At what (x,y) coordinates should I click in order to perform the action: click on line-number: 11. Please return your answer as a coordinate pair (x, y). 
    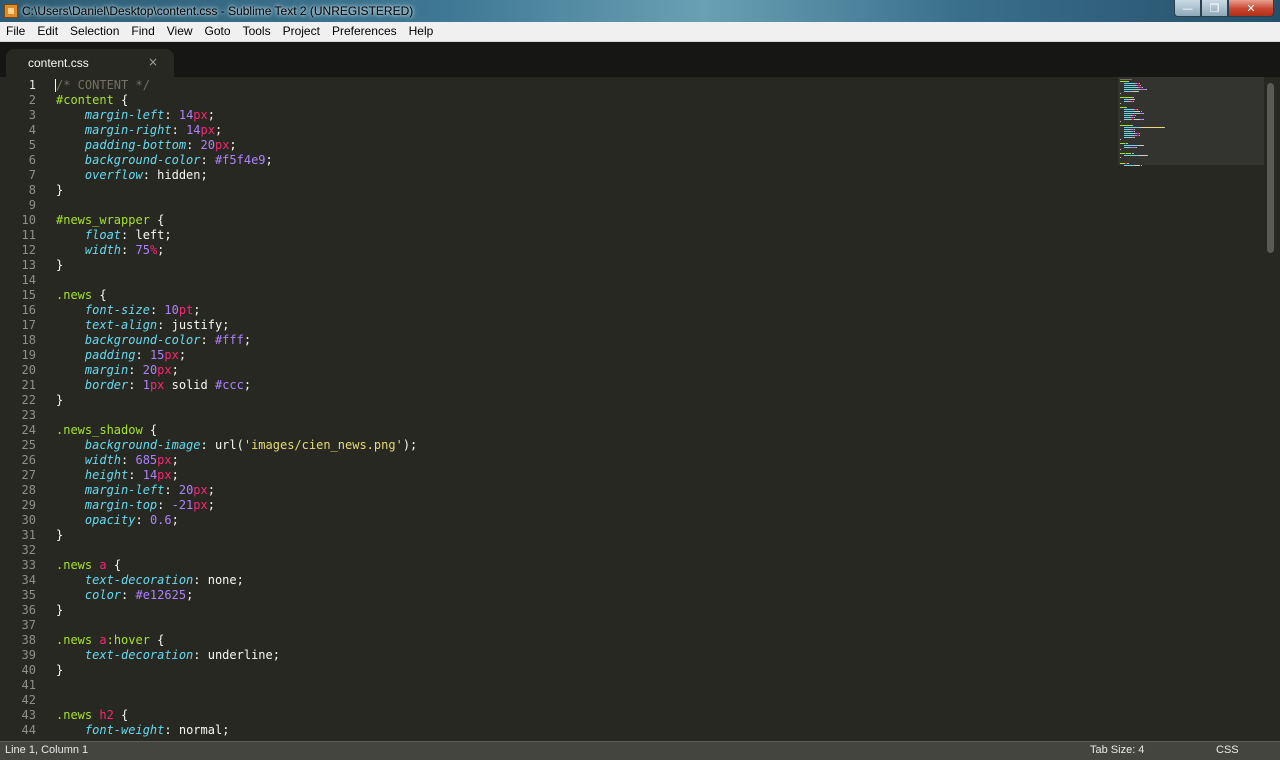
    Looking at the image, I should click on (28, 235).